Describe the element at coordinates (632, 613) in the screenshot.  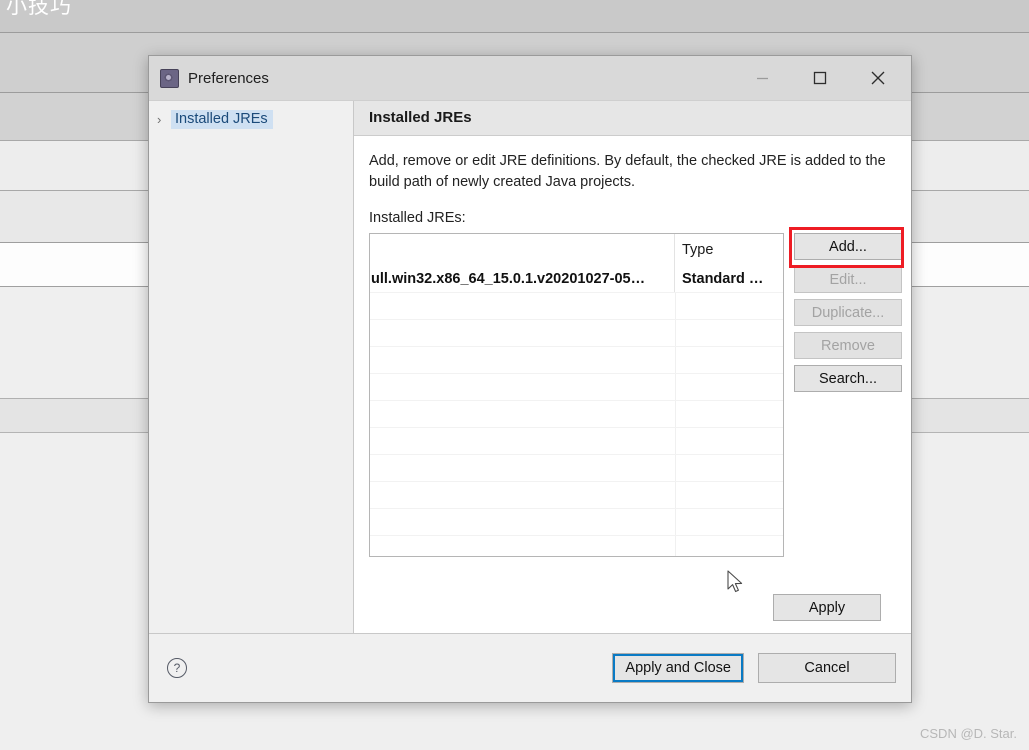
I see `apply-row: Apply` at that location.